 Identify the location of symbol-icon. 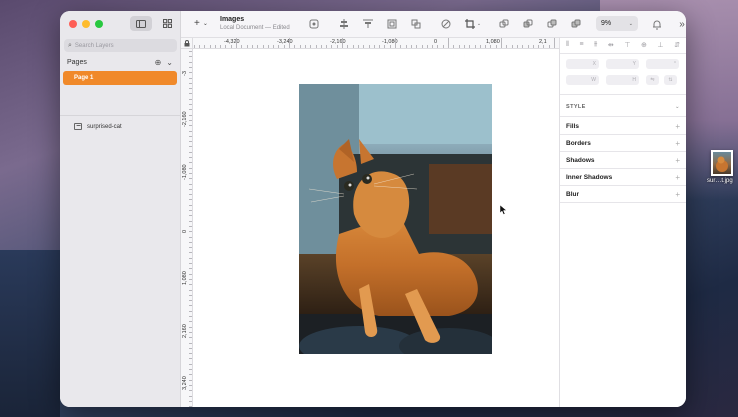
(314, 24).